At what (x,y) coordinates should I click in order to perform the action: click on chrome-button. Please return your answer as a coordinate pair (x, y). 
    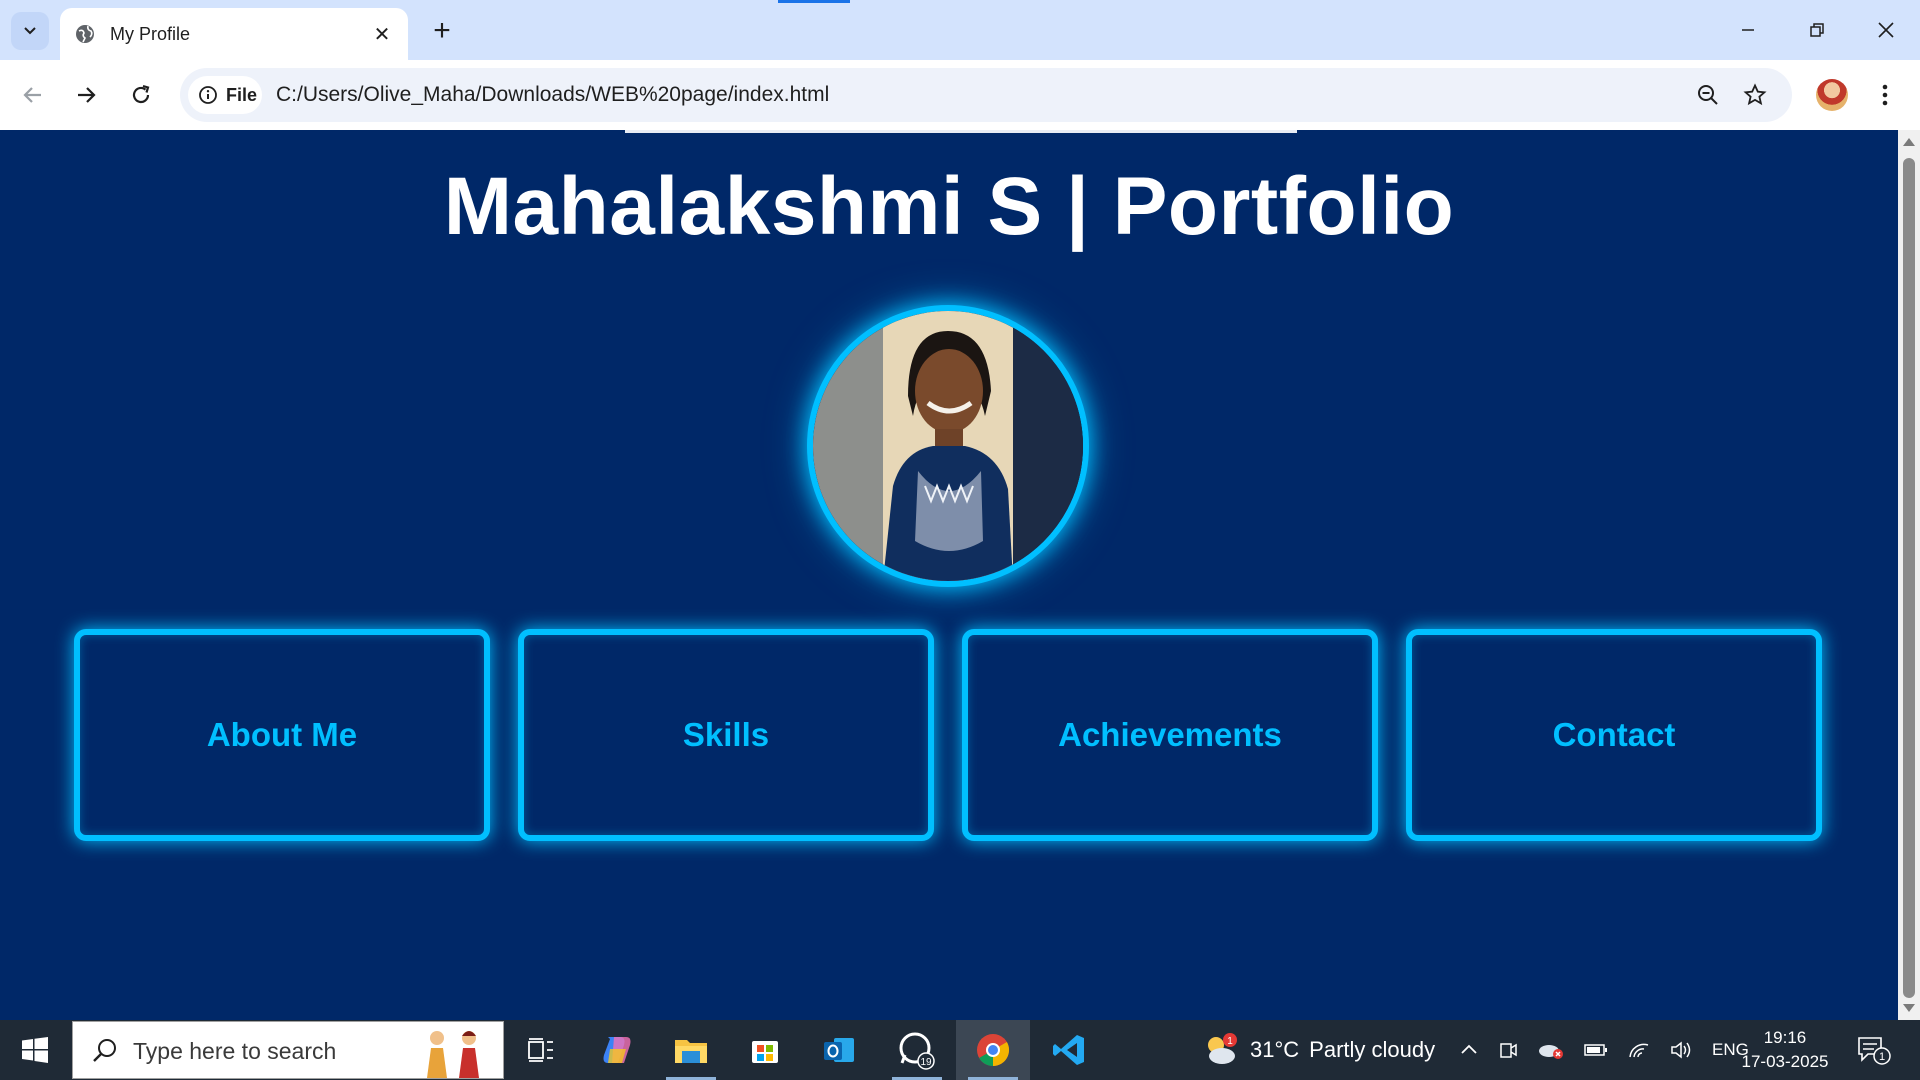
    Looking at the image, I should click on (993, 1050).